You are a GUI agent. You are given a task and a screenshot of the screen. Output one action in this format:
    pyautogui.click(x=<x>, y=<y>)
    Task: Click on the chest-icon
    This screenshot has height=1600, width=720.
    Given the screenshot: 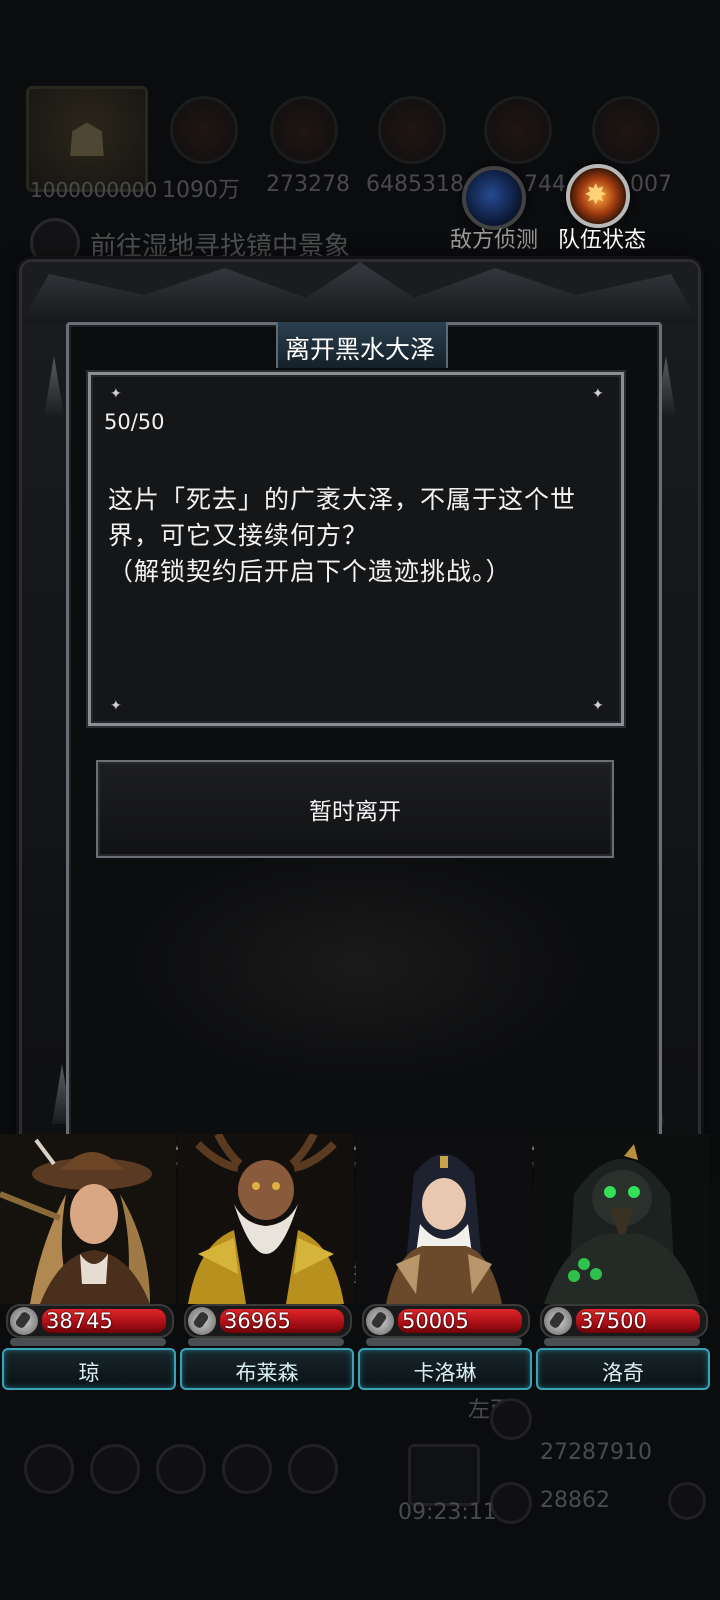 What is the action you would take?
    pyautogui.click(x=444, y=1475)
    